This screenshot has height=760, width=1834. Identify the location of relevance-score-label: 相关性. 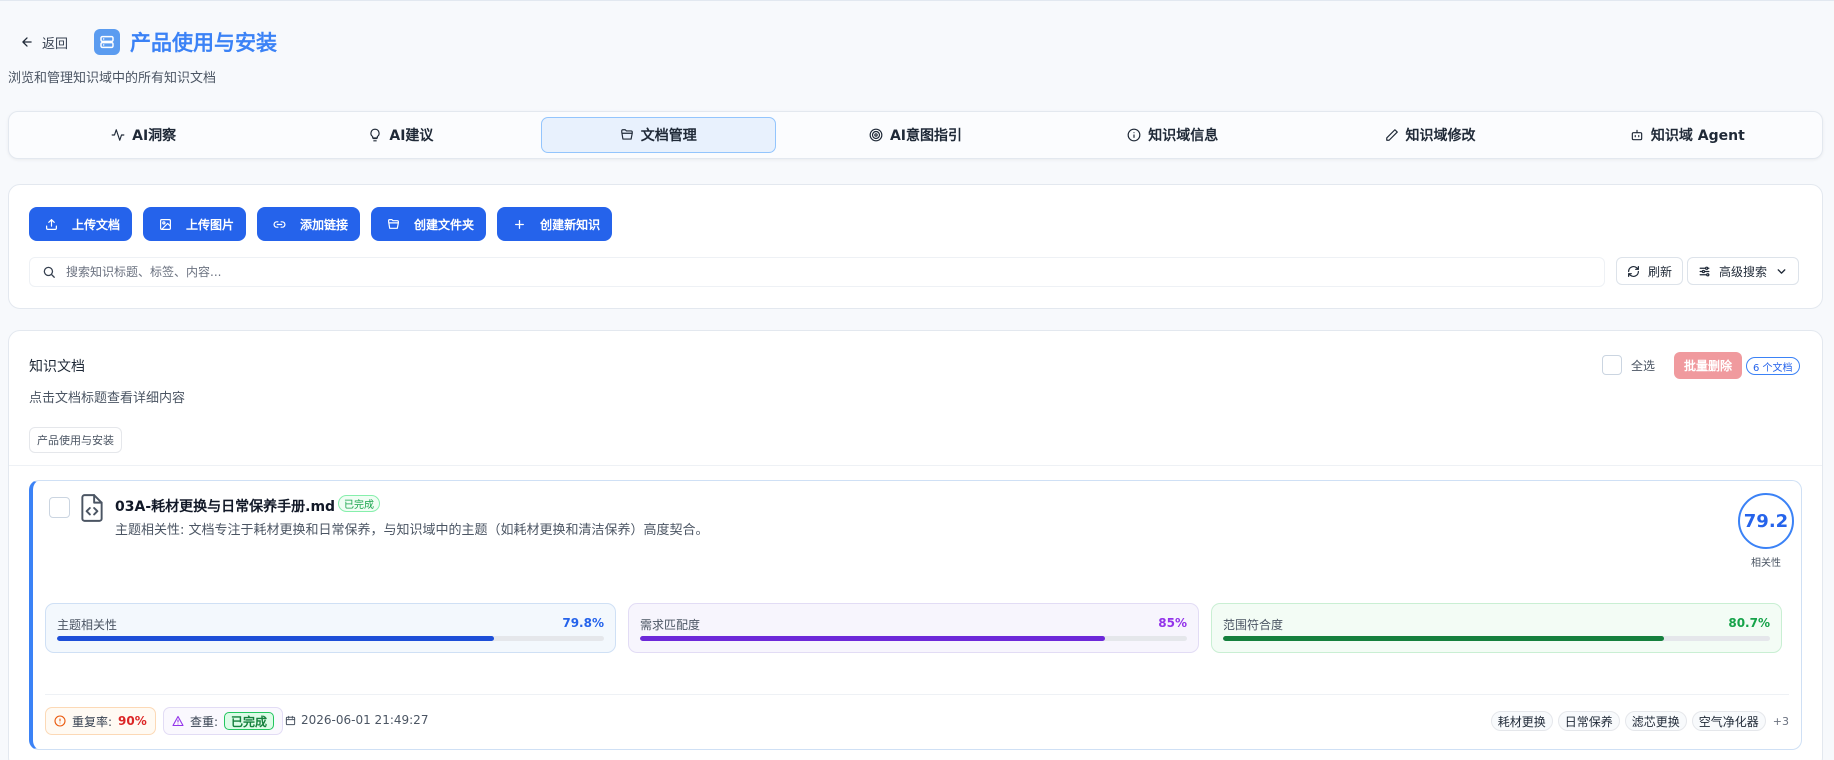
(1766, 563).